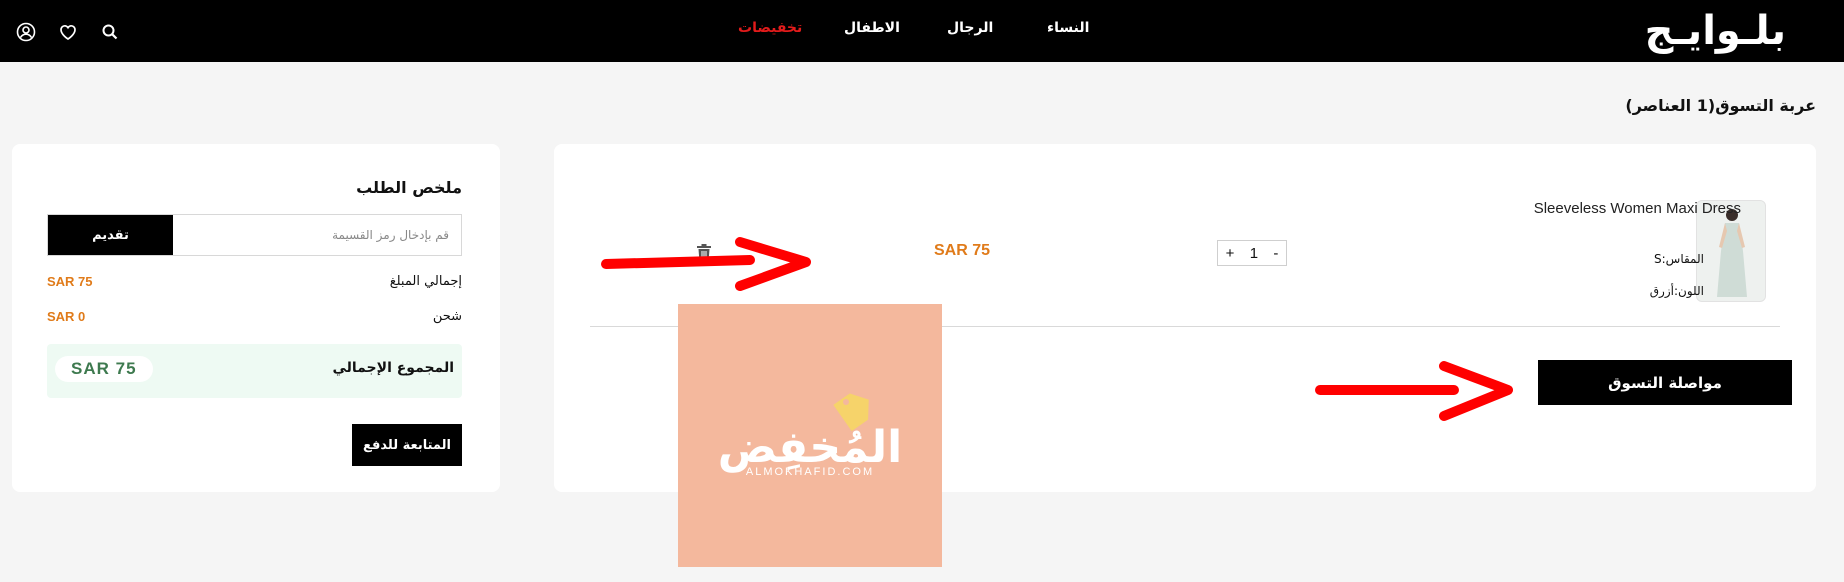  What do you see at coordinates (1636, 208) in the screenshot?
I see `product-name: Sleeveless Women Maxi Dress` at bounding box center [1636, 208].